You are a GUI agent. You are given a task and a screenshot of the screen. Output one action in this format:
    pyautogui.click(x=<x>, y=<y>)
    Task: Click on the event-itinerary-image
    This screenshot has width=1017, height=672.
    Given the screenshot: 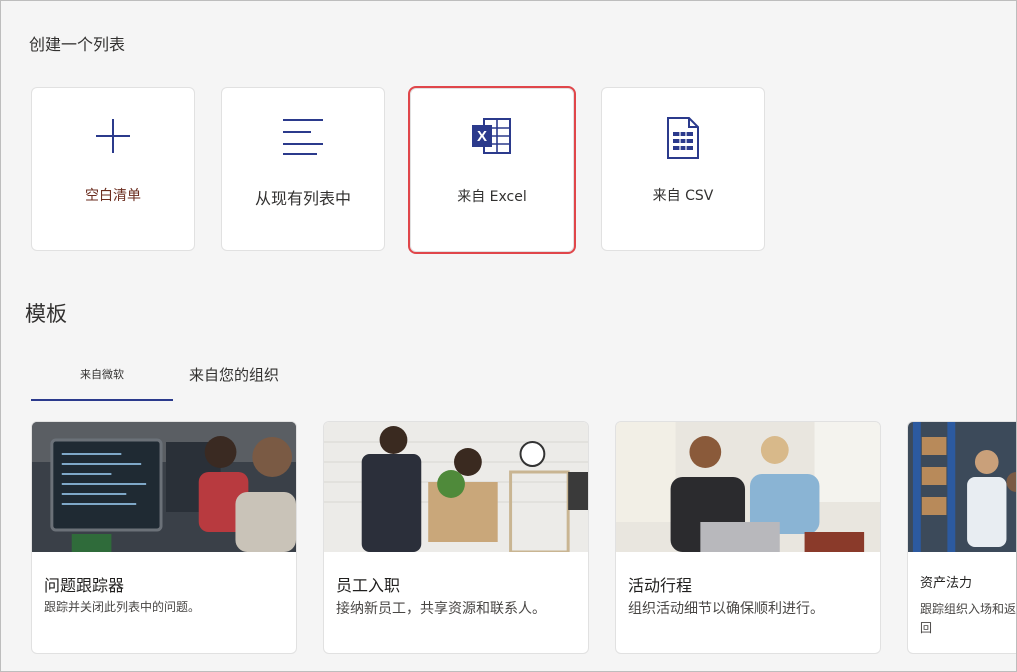 What is the action you would take?
    pyautogui.click(x=748, y=487)
    